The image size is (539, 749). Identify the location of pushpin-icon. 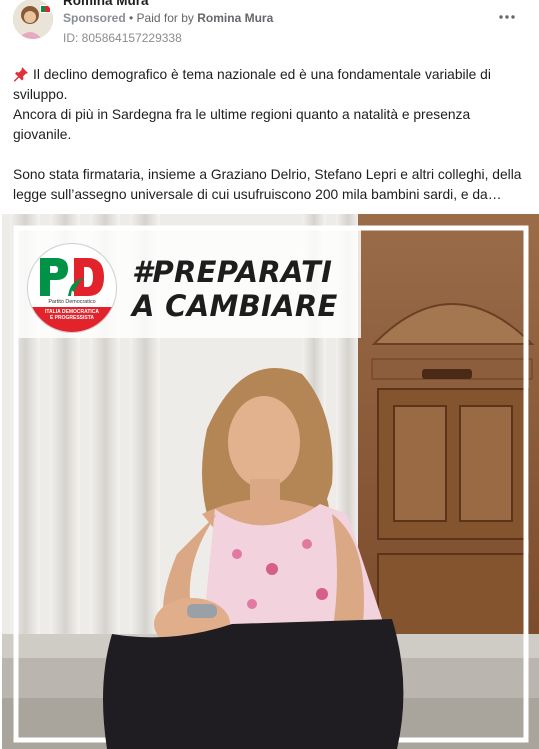
(21, 74).